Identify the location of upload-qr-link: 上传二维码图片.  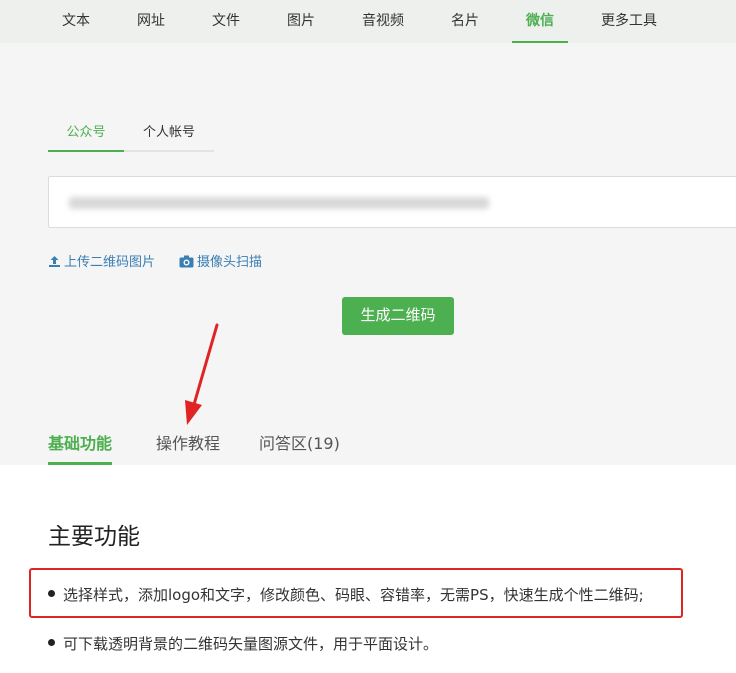
(101, 263).